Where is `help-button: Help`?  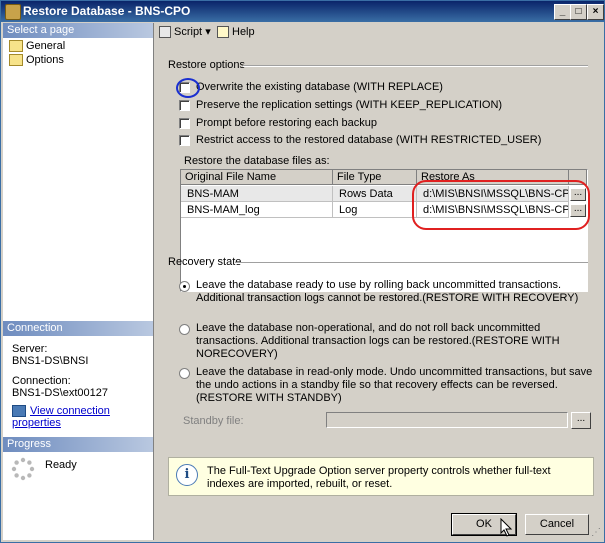 help-button: Help is located at coordinates (236, 32).